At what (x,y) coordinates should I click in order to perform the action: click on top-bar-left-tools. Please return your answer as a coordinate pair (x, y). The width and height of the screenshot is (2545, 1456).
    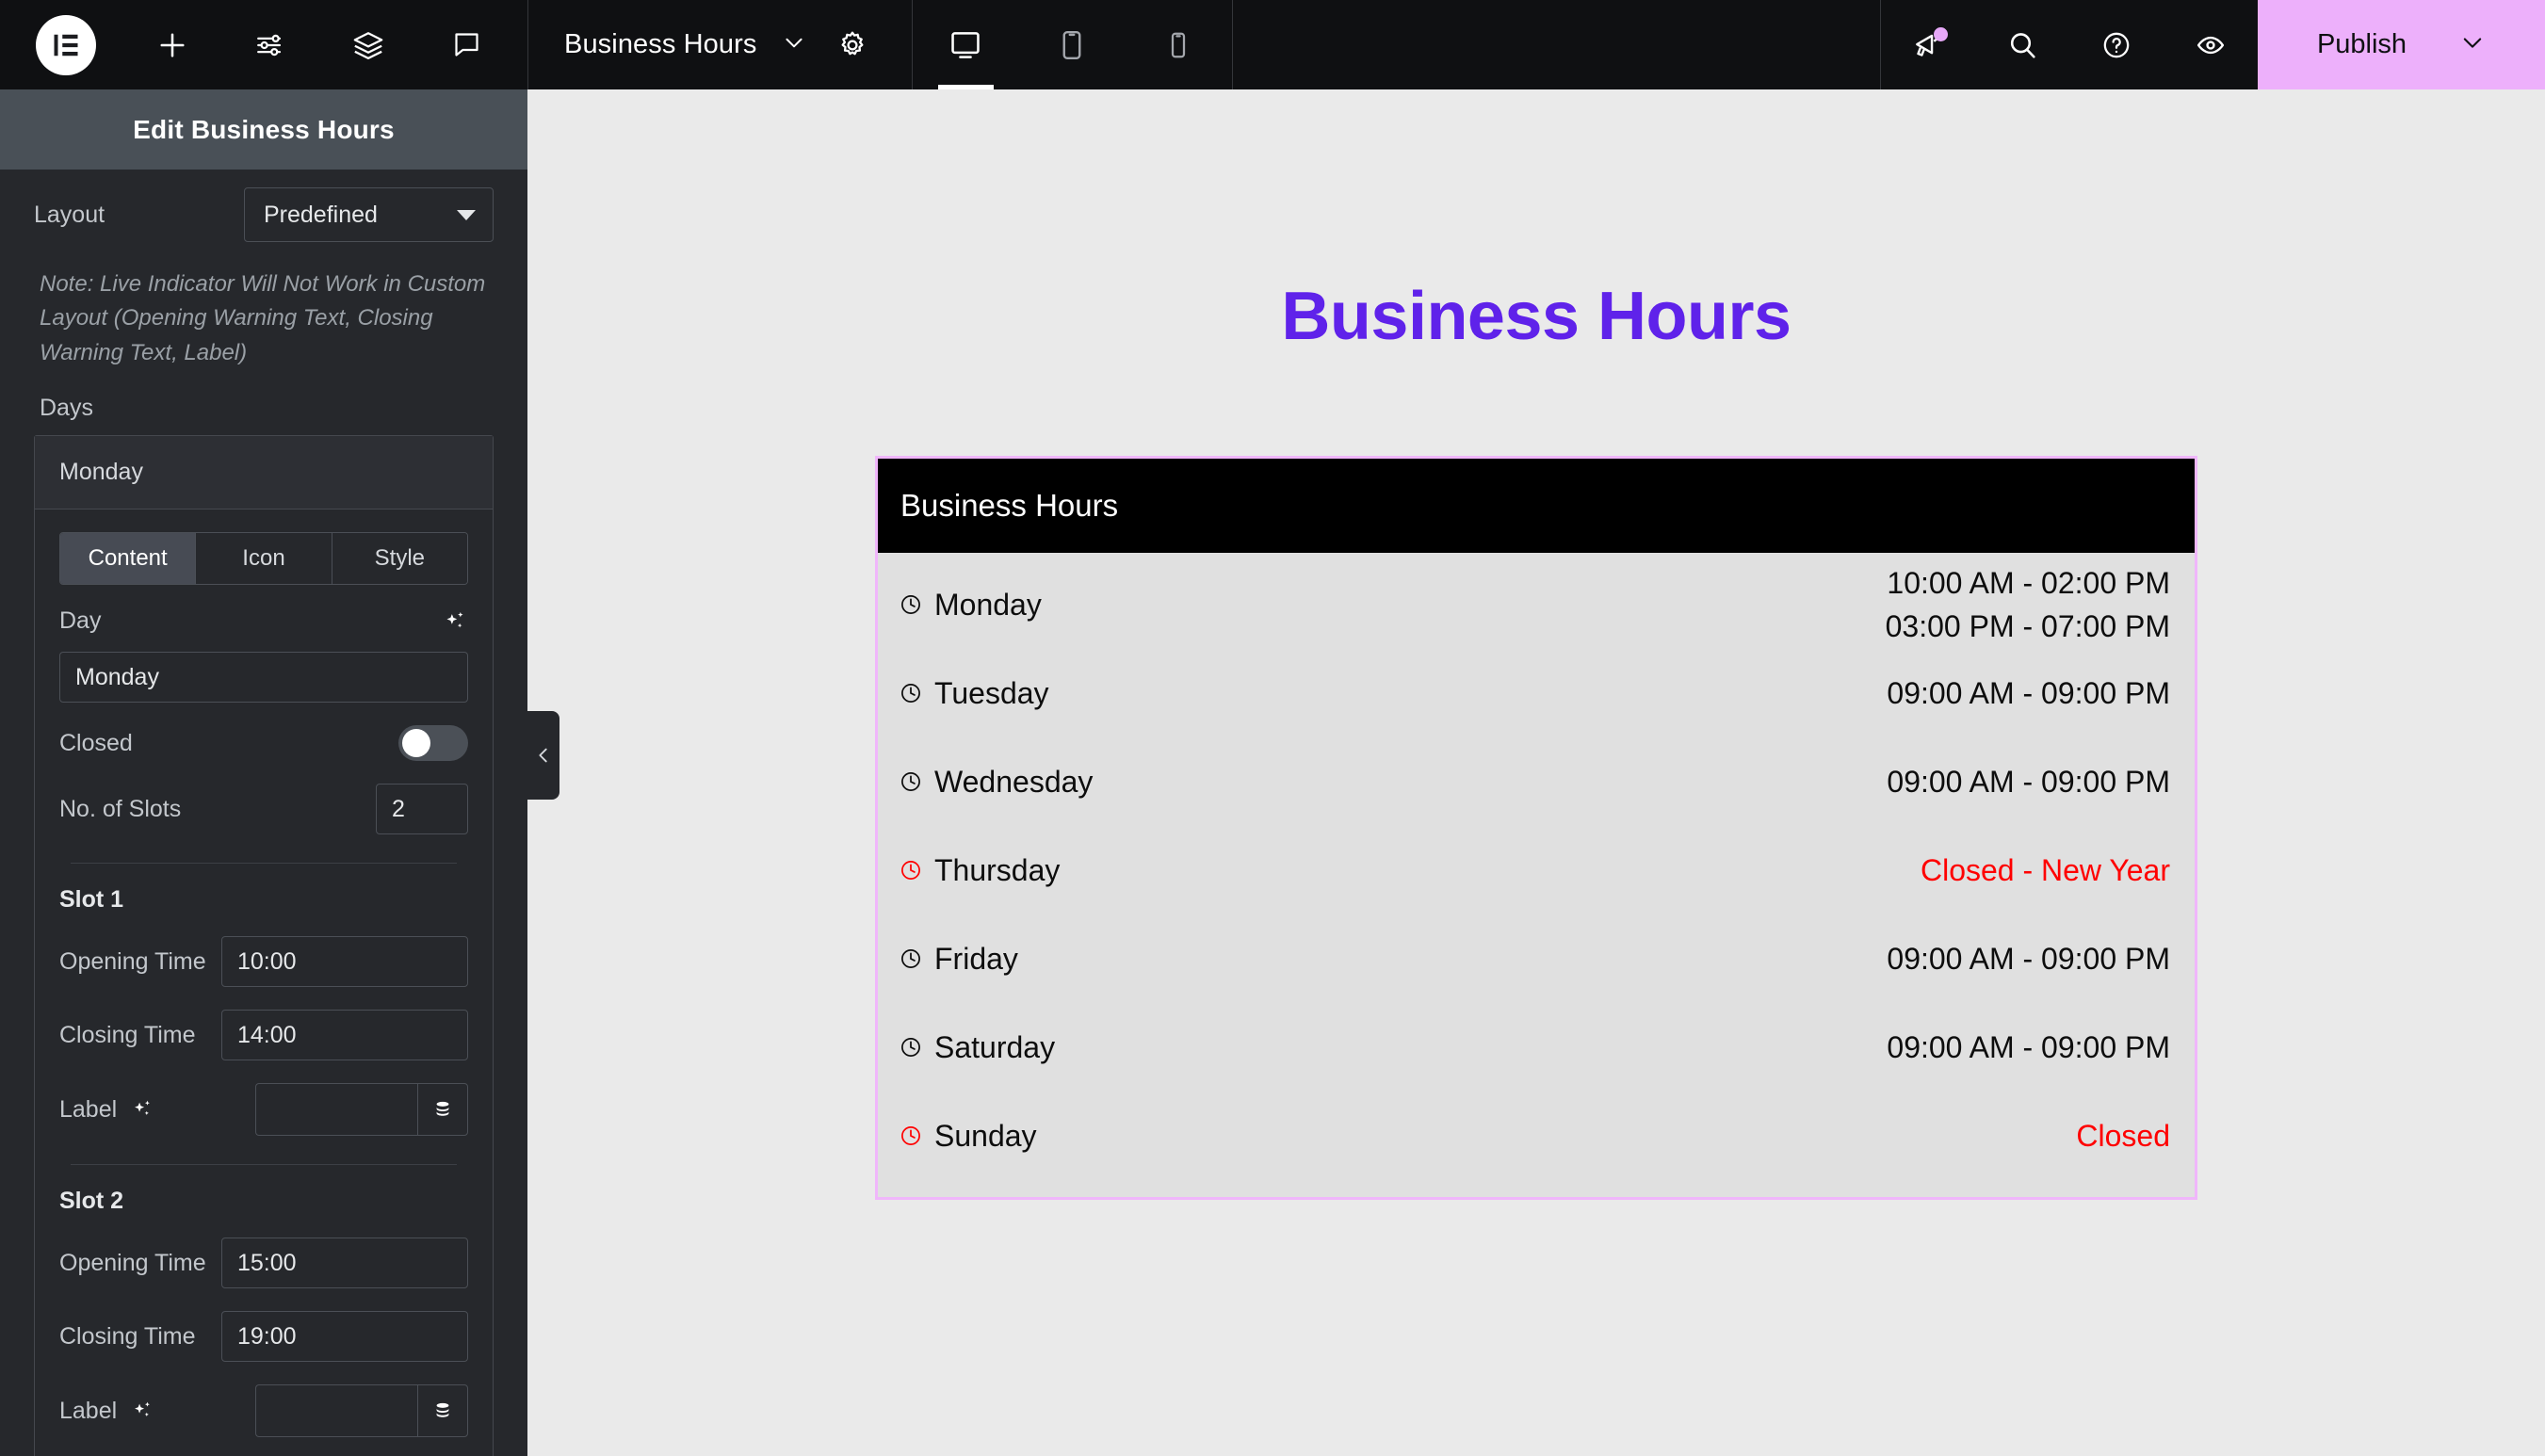
    Looking at the image, I should click on (263, 44).